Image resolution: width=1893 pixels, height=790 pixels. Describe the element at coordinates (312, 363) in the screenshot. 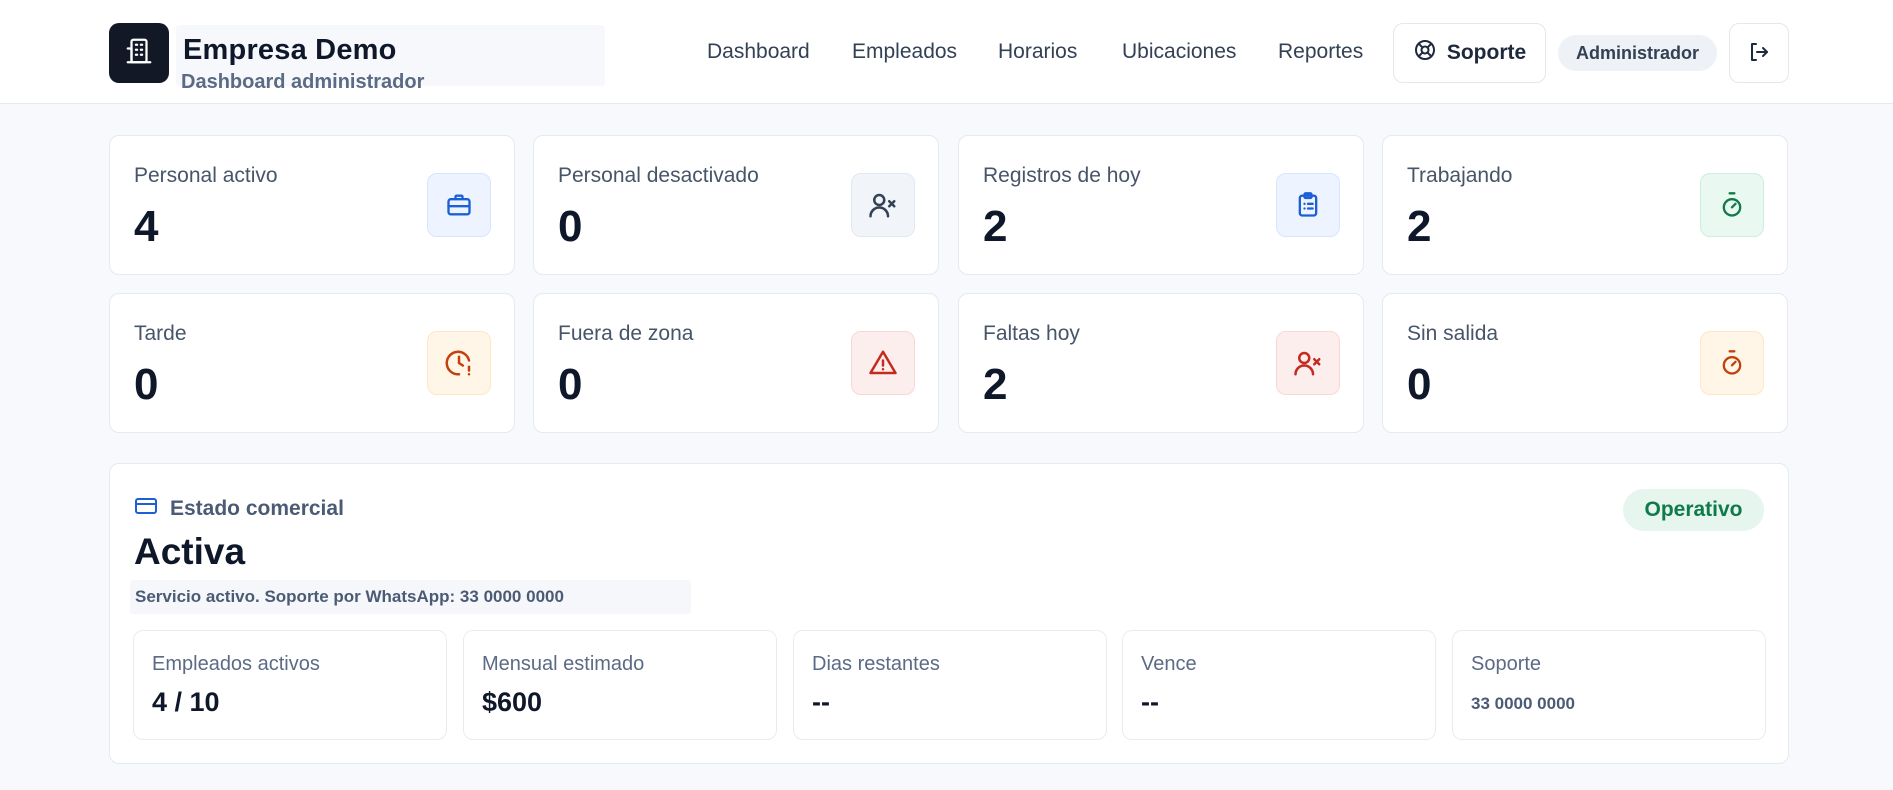

I see `stat-card-tarde: Tarde 0` at that location.